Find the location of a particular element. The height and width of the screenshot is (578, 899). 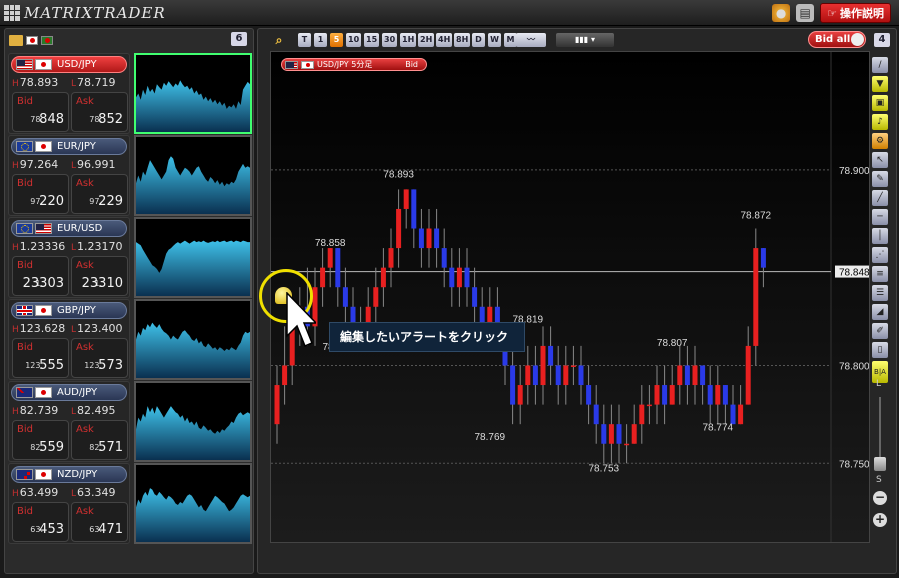

settings-tool-icon: ⚙ is located at coordinates (880, 141).